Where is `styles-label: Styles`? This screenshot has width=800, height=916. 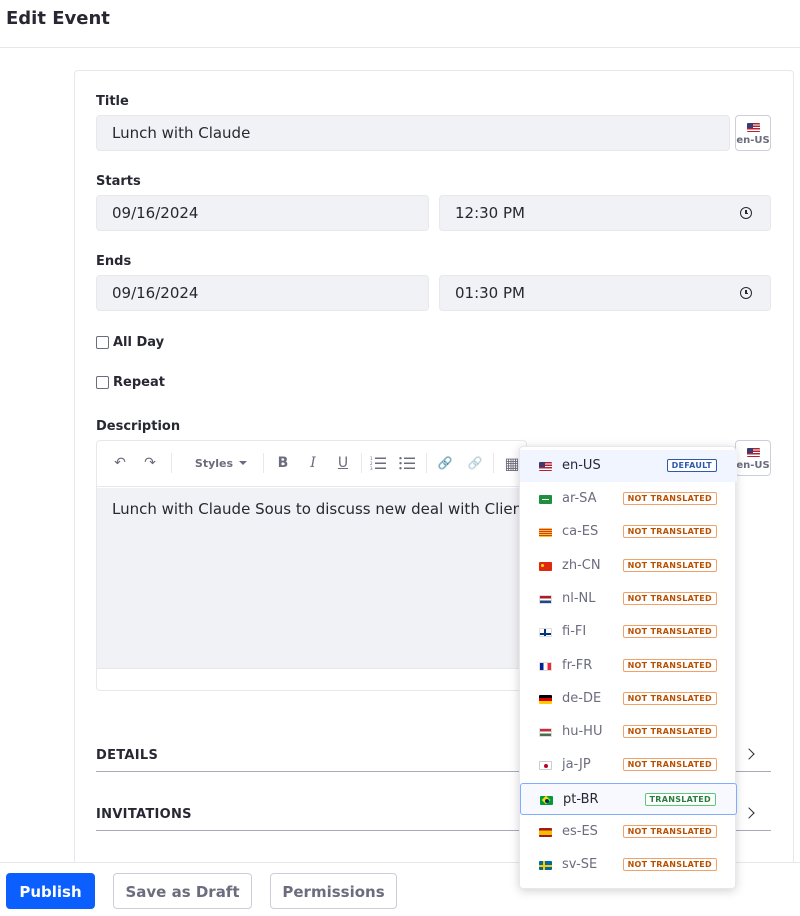 styles-label: Styles is located at coordinates (214, 463).